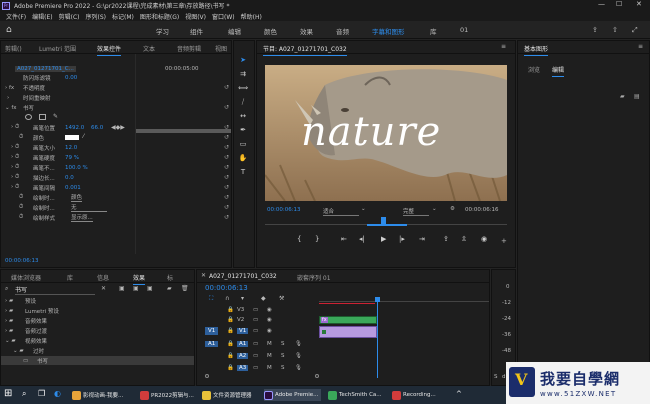 The width and height of the screenshot is (650, 404). What do you see at coordinates (298, 368) in the screenshot?
I see `mic-icon: 🎙` at bounding box center [298, 368].